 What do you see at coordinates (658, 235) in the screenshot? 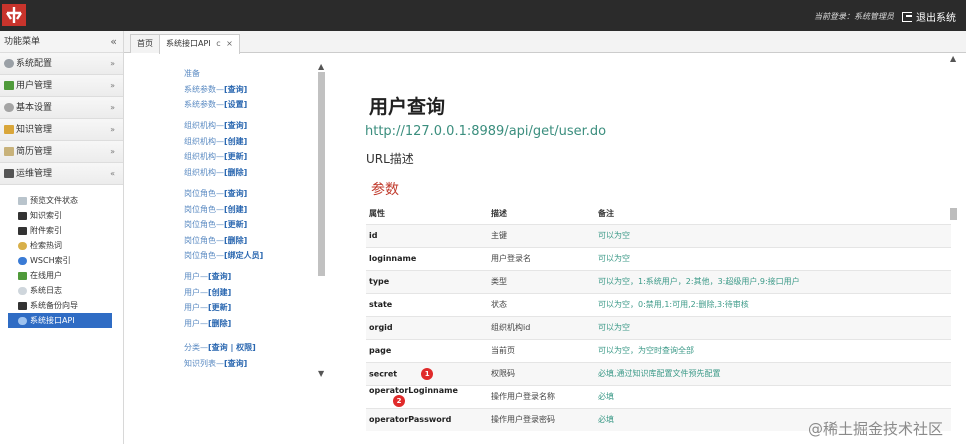
I see `table-row: id 主键 可以为空` at bounding box center [658, 235].